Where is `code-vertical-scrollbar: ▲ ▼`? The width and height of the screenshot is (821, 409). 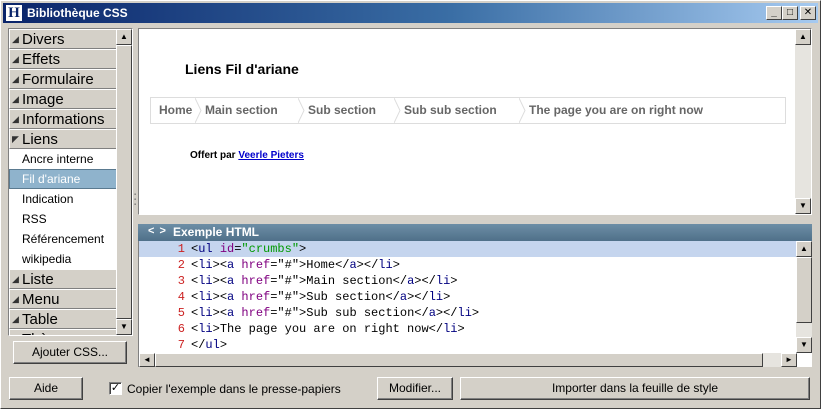 code-vertical-scrollbar: ▲ ▼ is located at coordinates (804, 297).